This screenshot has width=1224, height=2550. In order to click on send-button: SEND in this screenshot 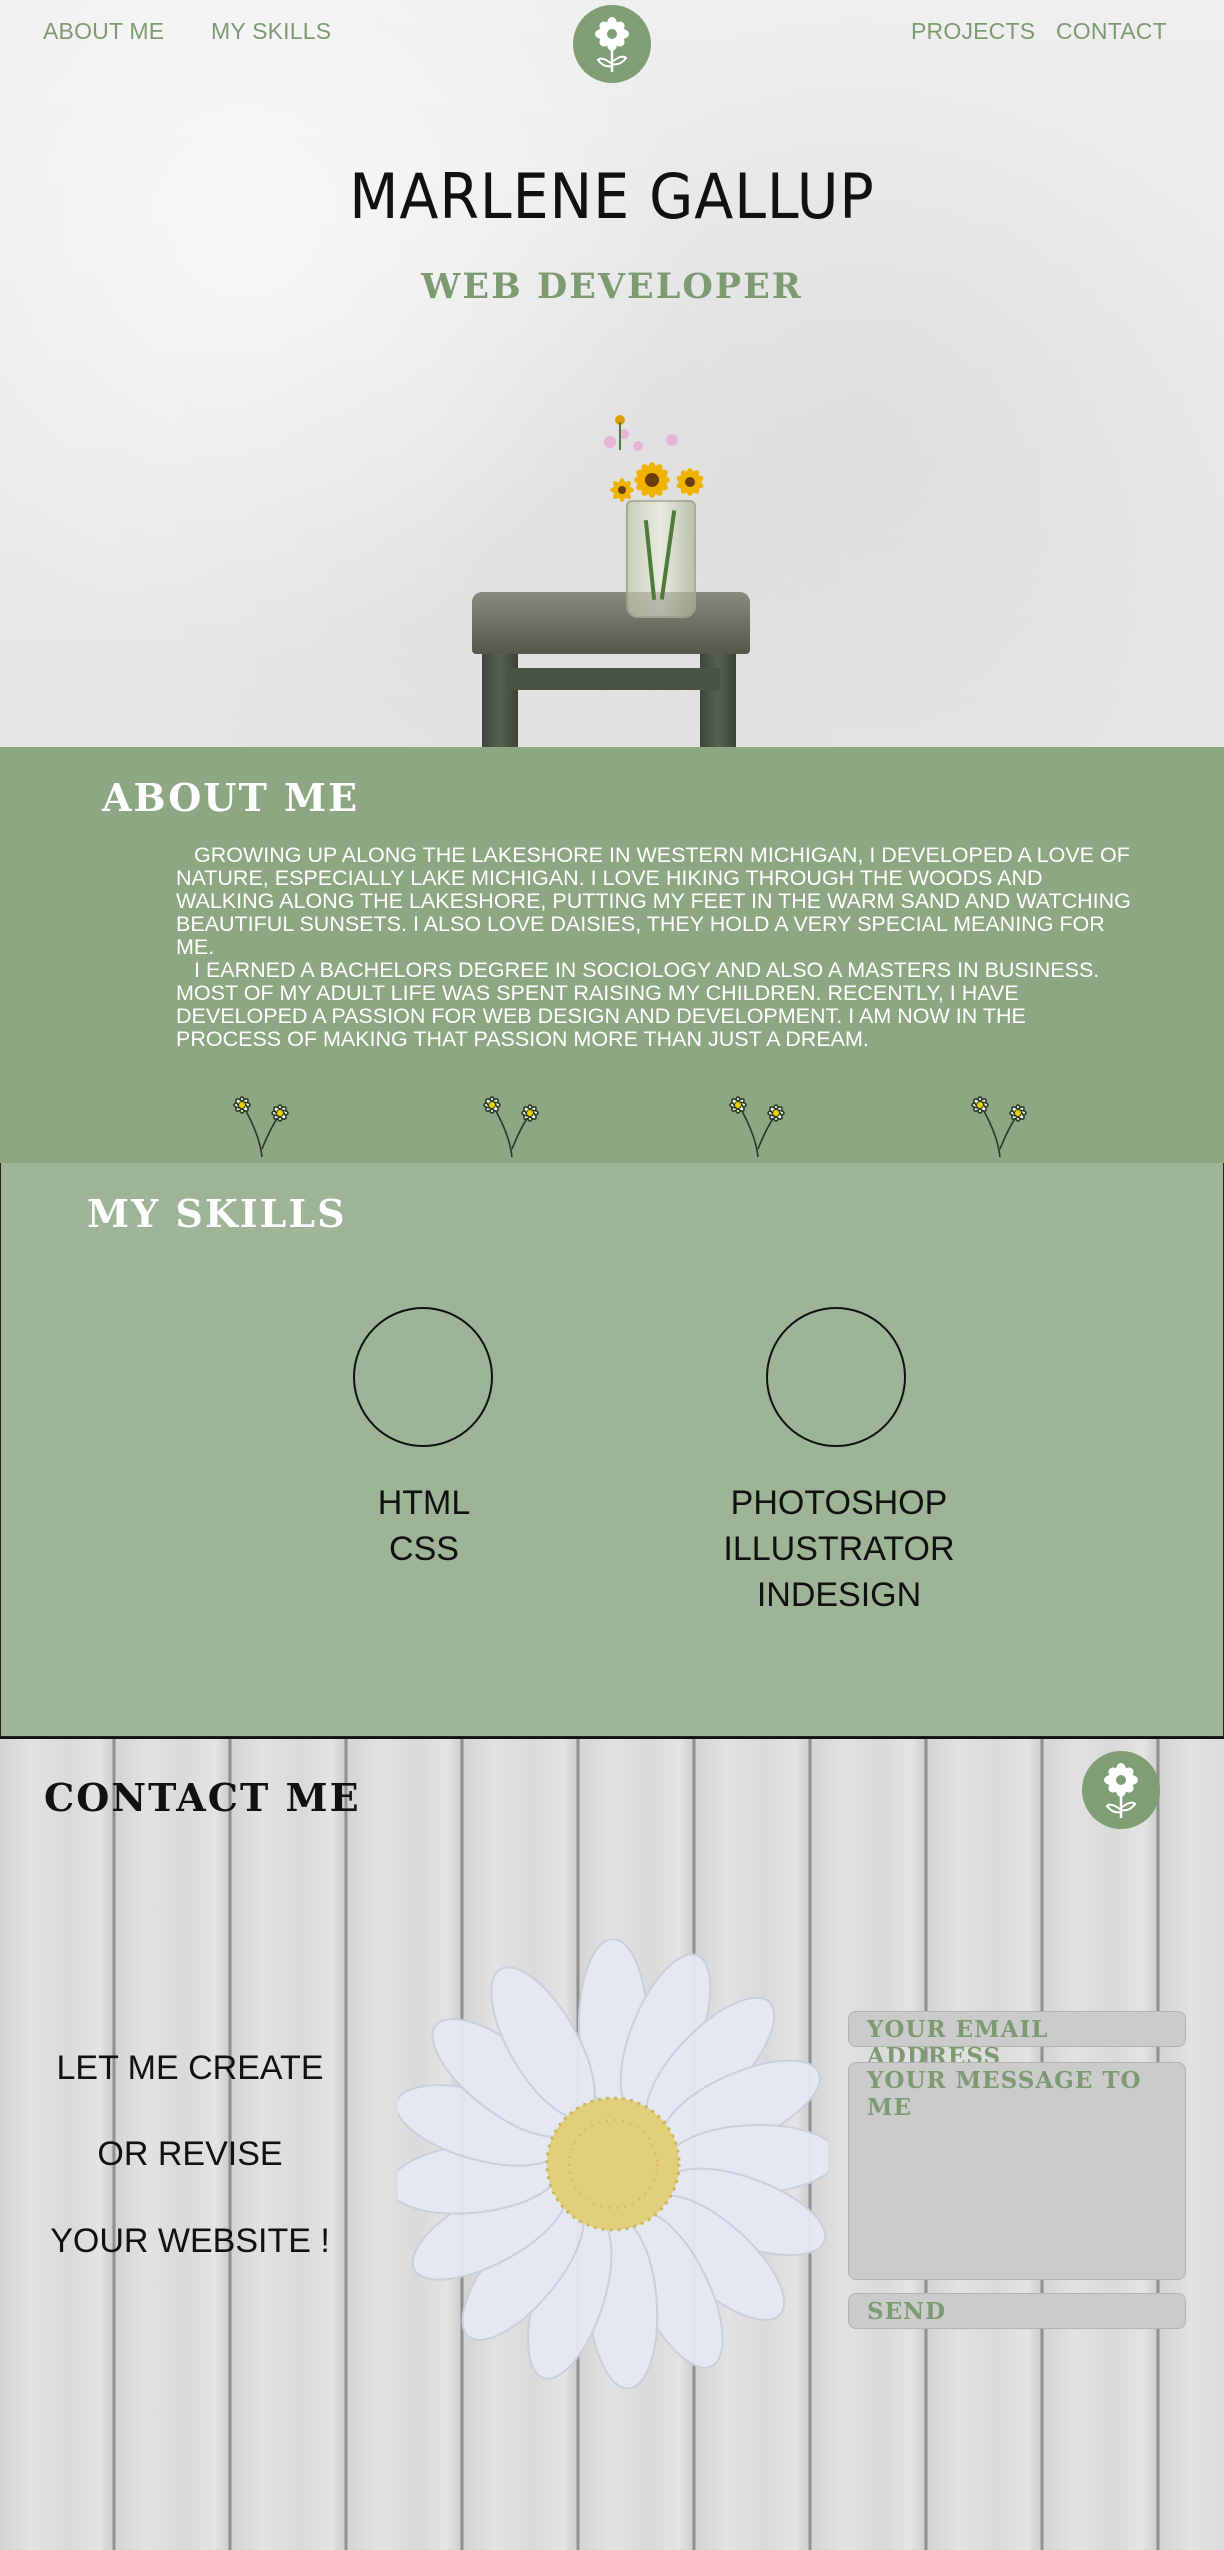, I will do `click(1017, 2311)`.